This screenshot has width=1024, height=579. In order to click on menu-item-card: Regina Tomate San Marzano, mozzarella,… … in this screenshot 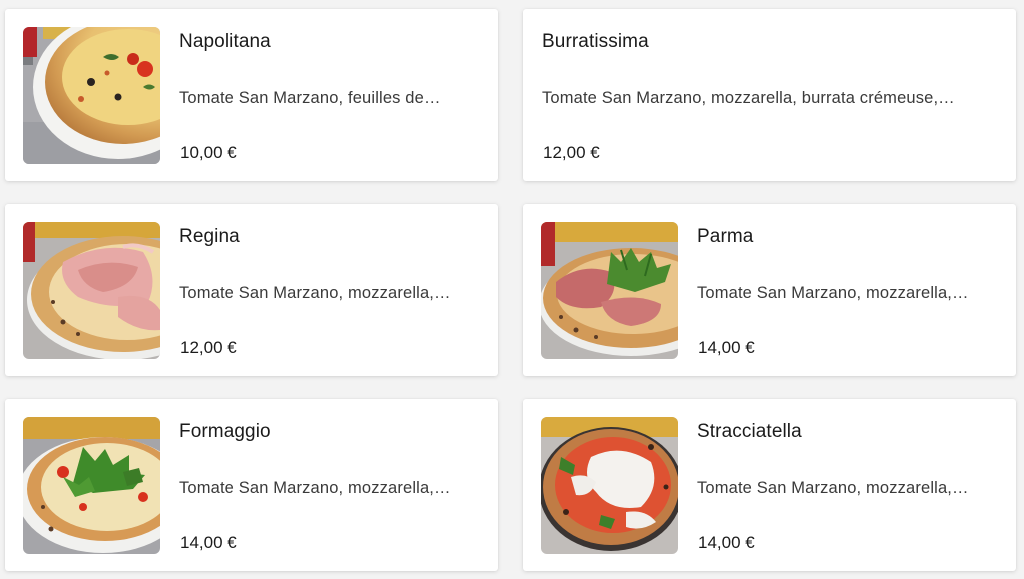, I will do `click(251, 290)`.